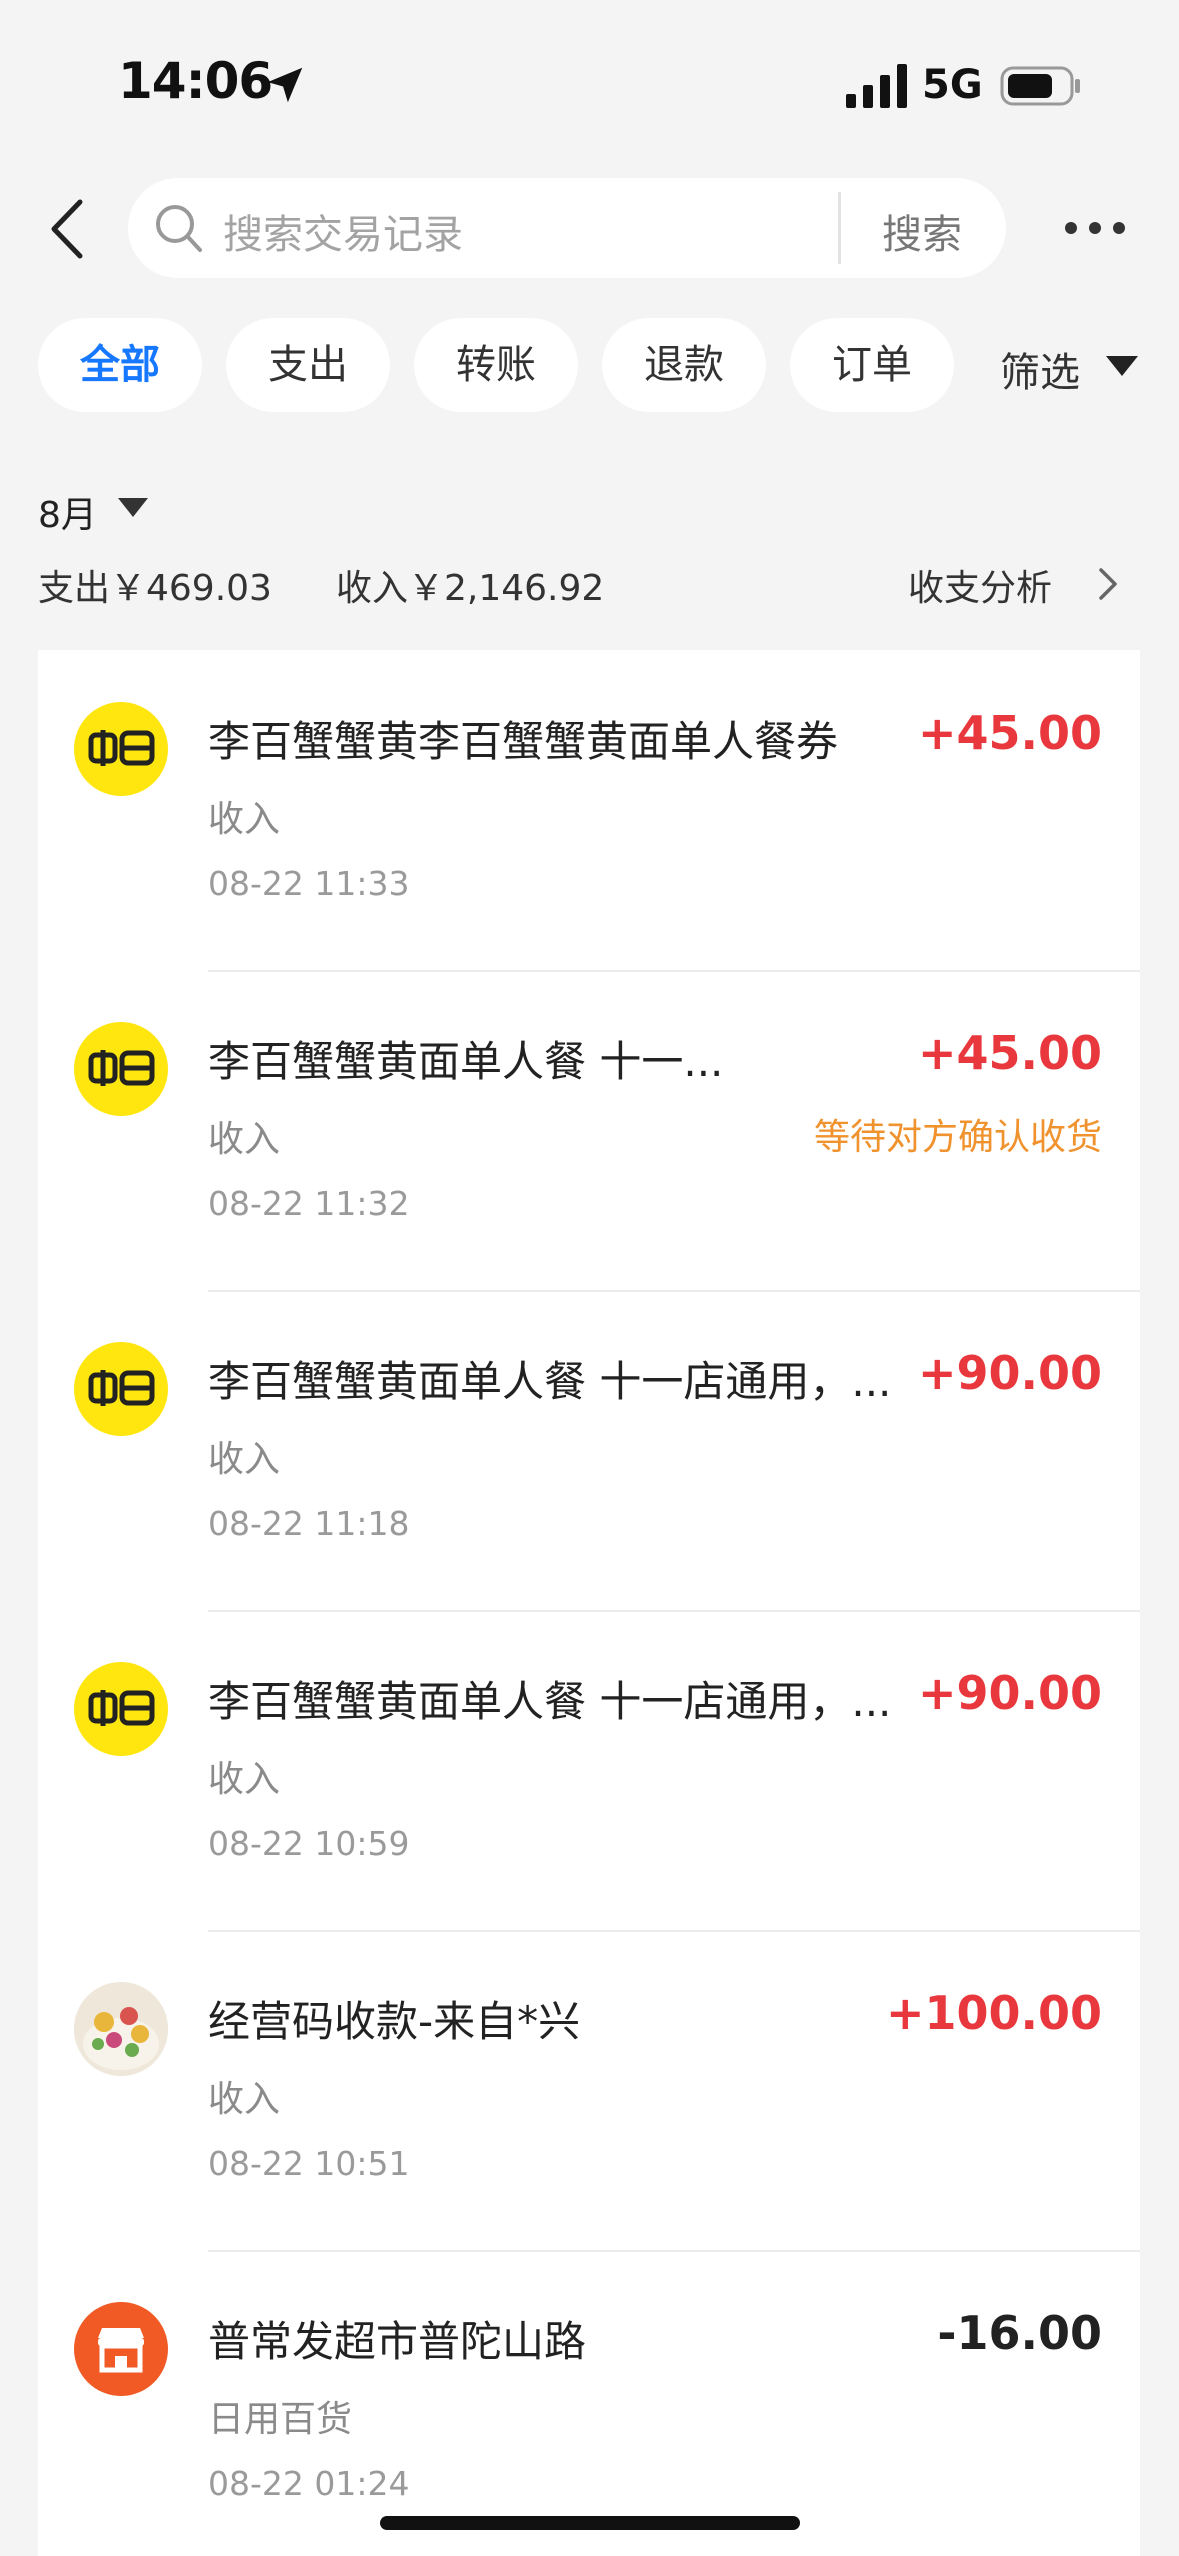 This screenshot has height=2556, width=1179. I want to click on monthly-income-total: 收入￥2,146.92, so click(470, 588).